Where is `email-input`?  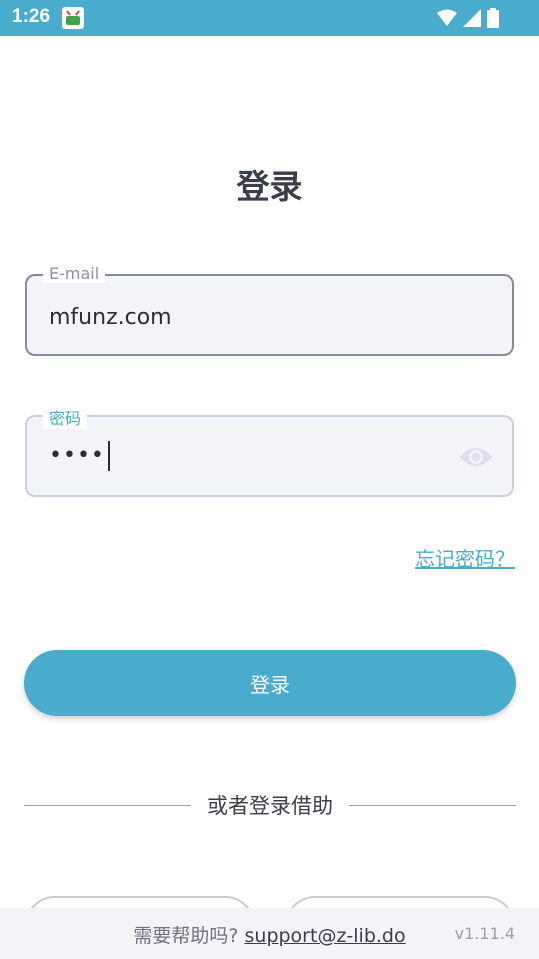 email-input is located at coordinates (249, 317).